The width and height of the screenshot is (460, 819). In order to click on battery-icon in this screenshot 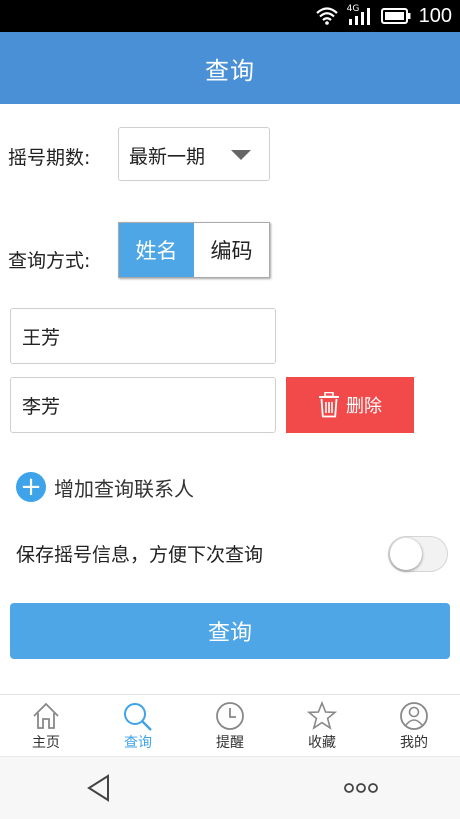, I will do `click(395, 16)`.